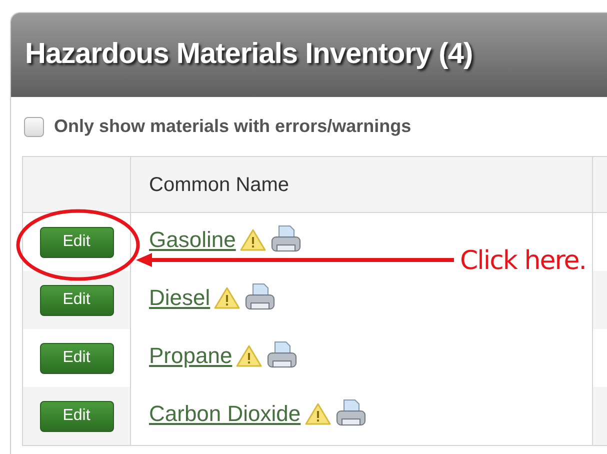 The image size is (607, 454). I want to click on material-link: Carbon Dioxide, so click(225, 414).